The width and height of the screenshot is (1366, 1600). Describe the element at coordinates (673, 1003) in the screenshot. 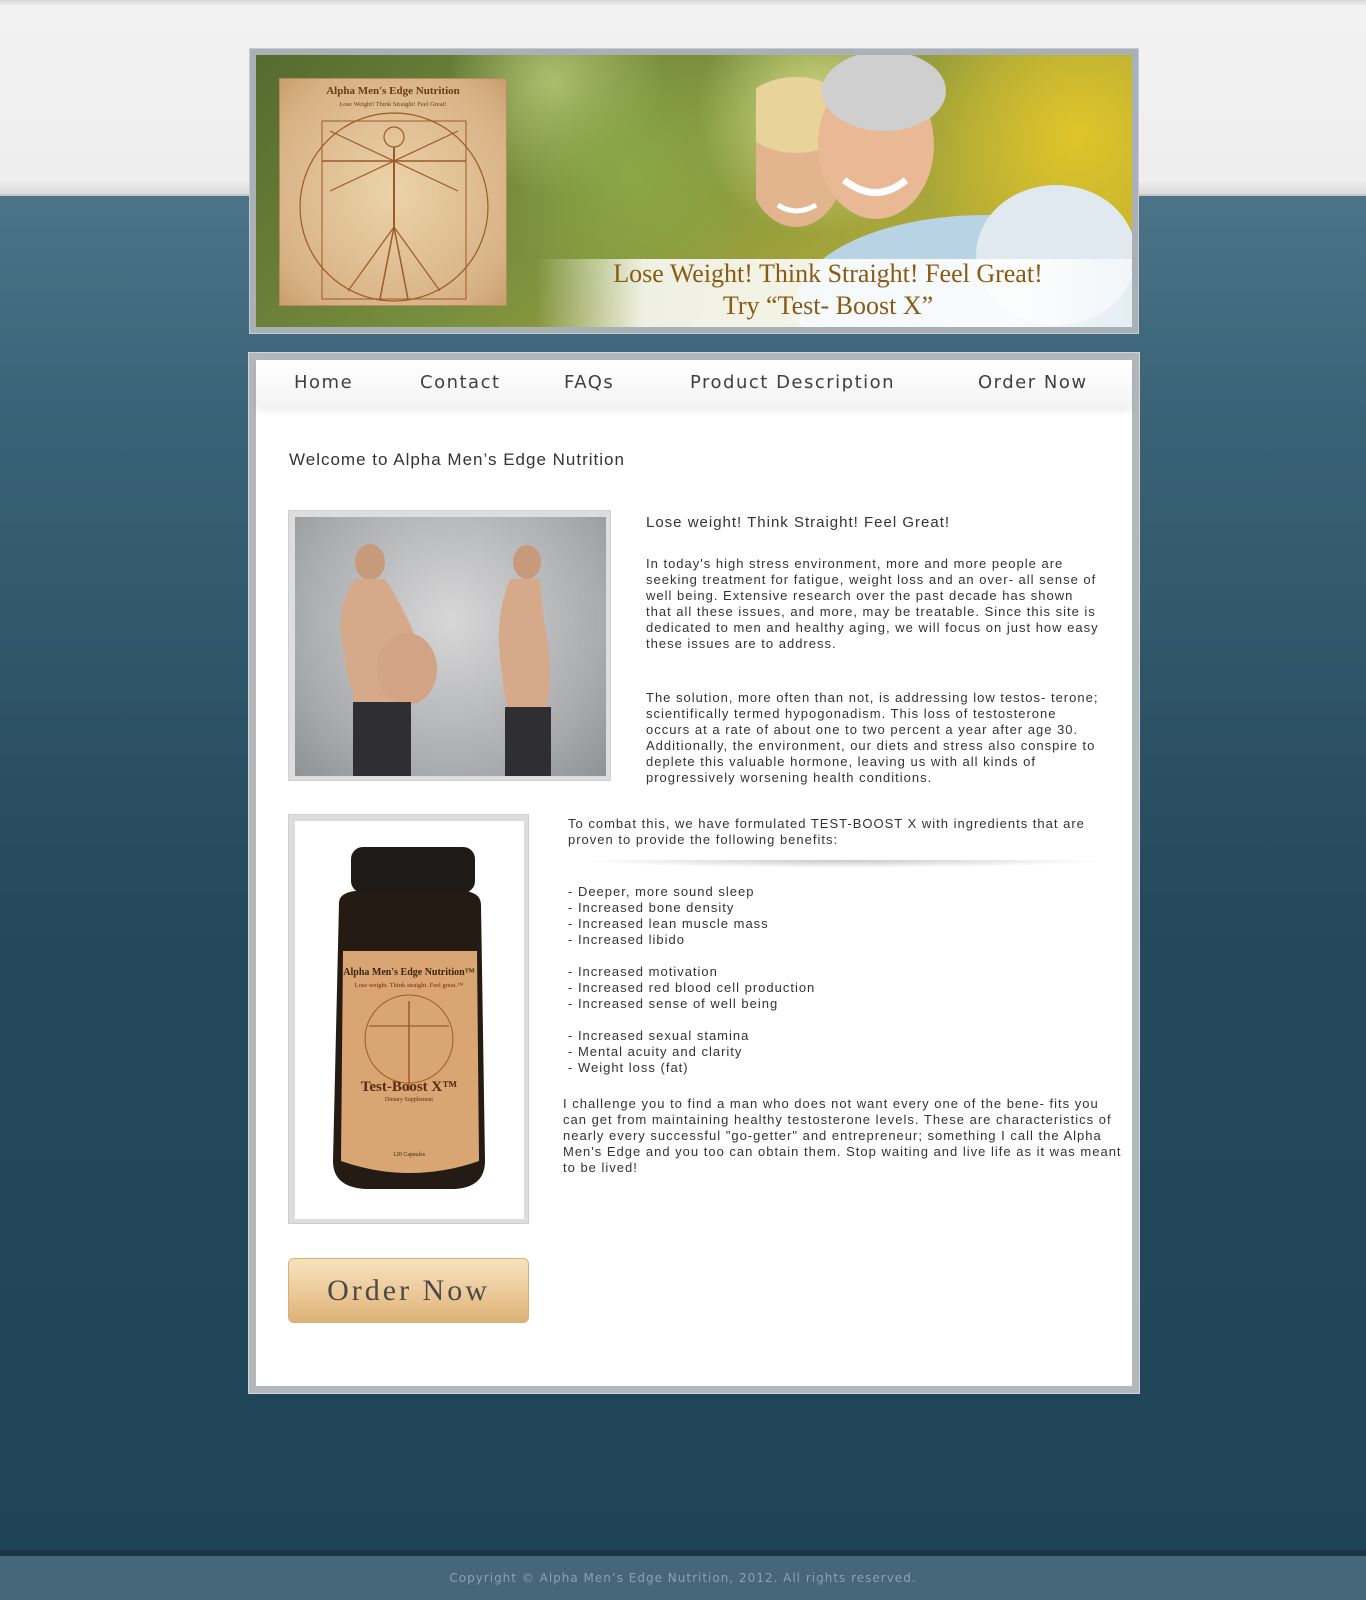

I see `list-item: - Increased sense of well being` at that location.